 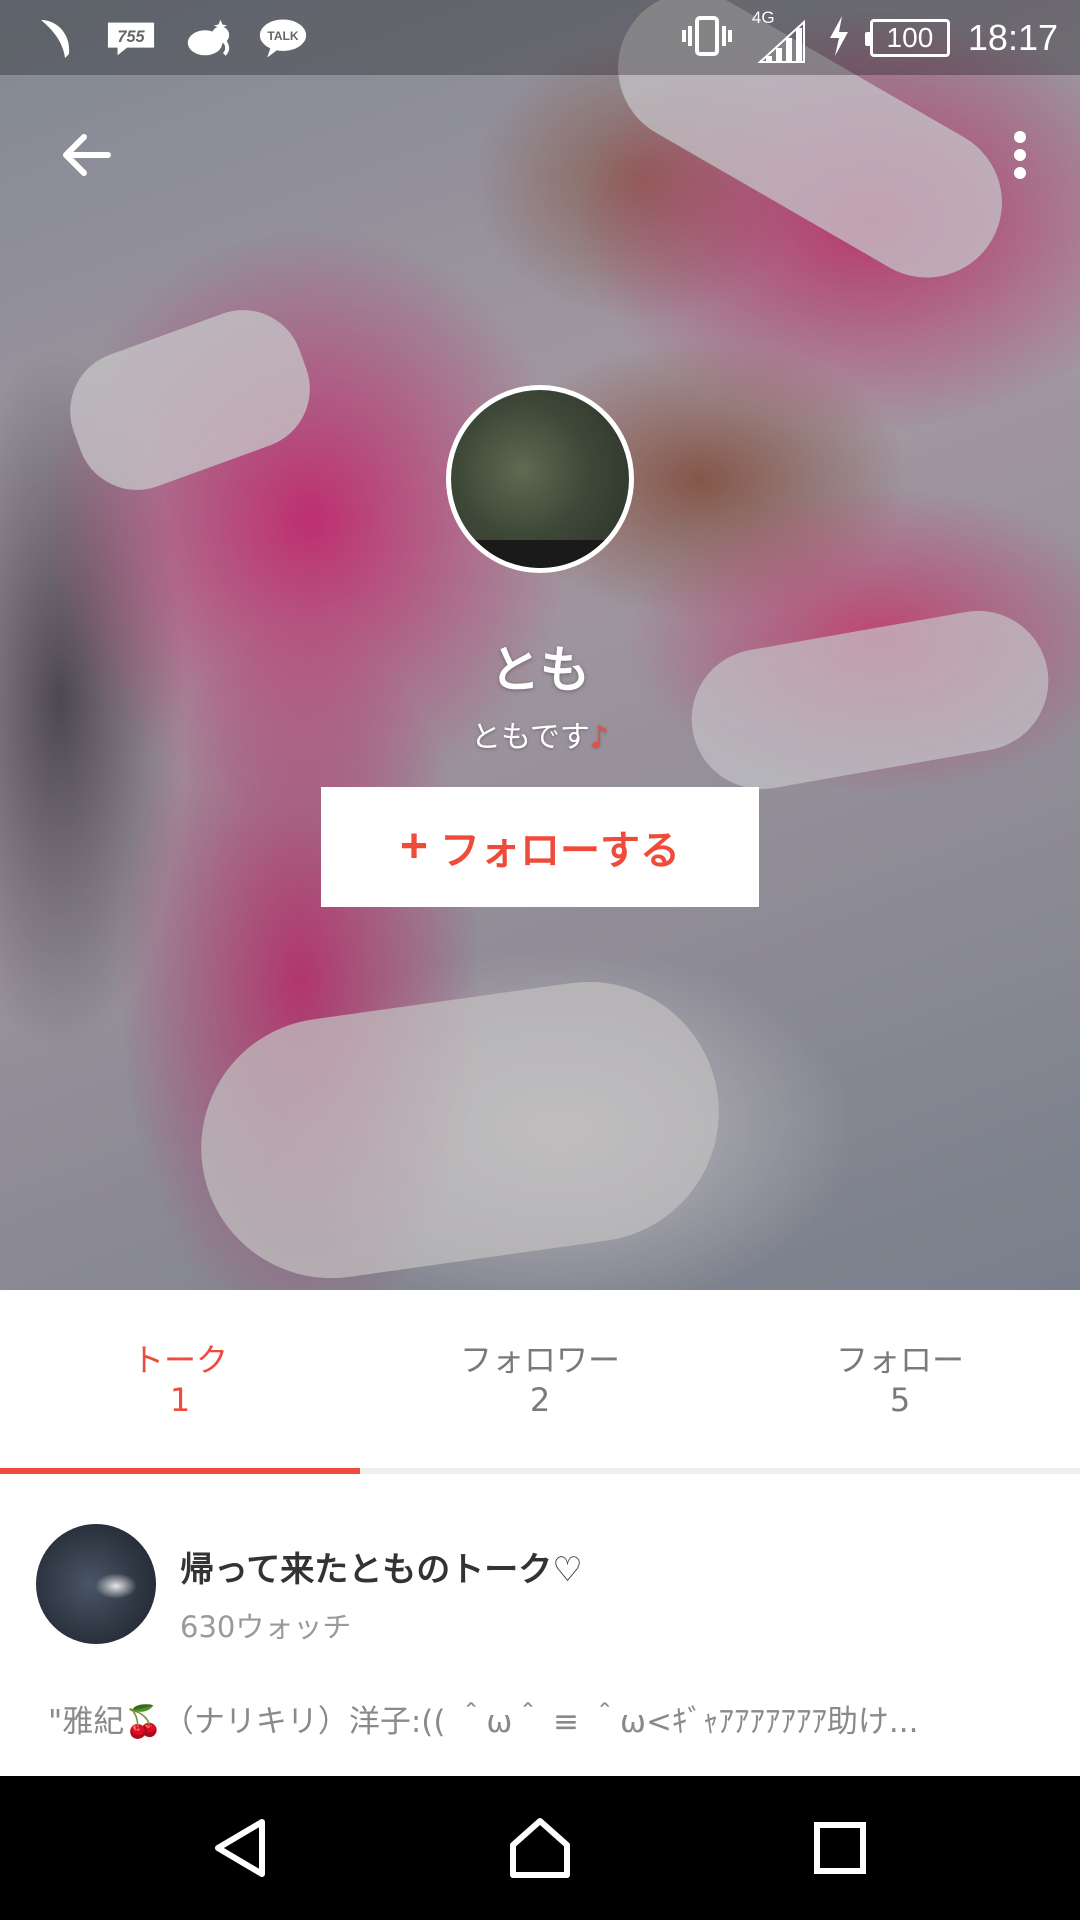 What do you see at coordinates (540, 670) in the screenshot?
I see `profile-name: とも` at bounding box center [540, 670].